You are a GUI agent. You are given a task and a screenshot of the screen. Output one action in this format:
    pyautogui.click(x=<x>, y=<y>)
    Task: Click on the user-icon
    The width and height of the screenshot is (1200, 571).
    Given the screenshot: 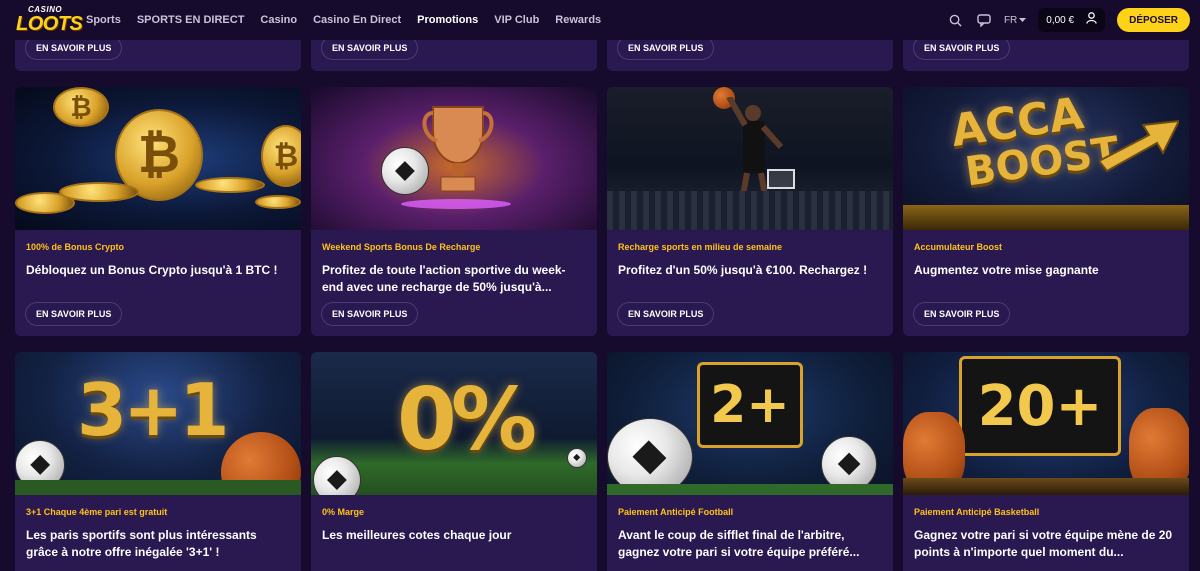 What is the action you would take?
    pyautogui.click(x=1091, y=20)
    